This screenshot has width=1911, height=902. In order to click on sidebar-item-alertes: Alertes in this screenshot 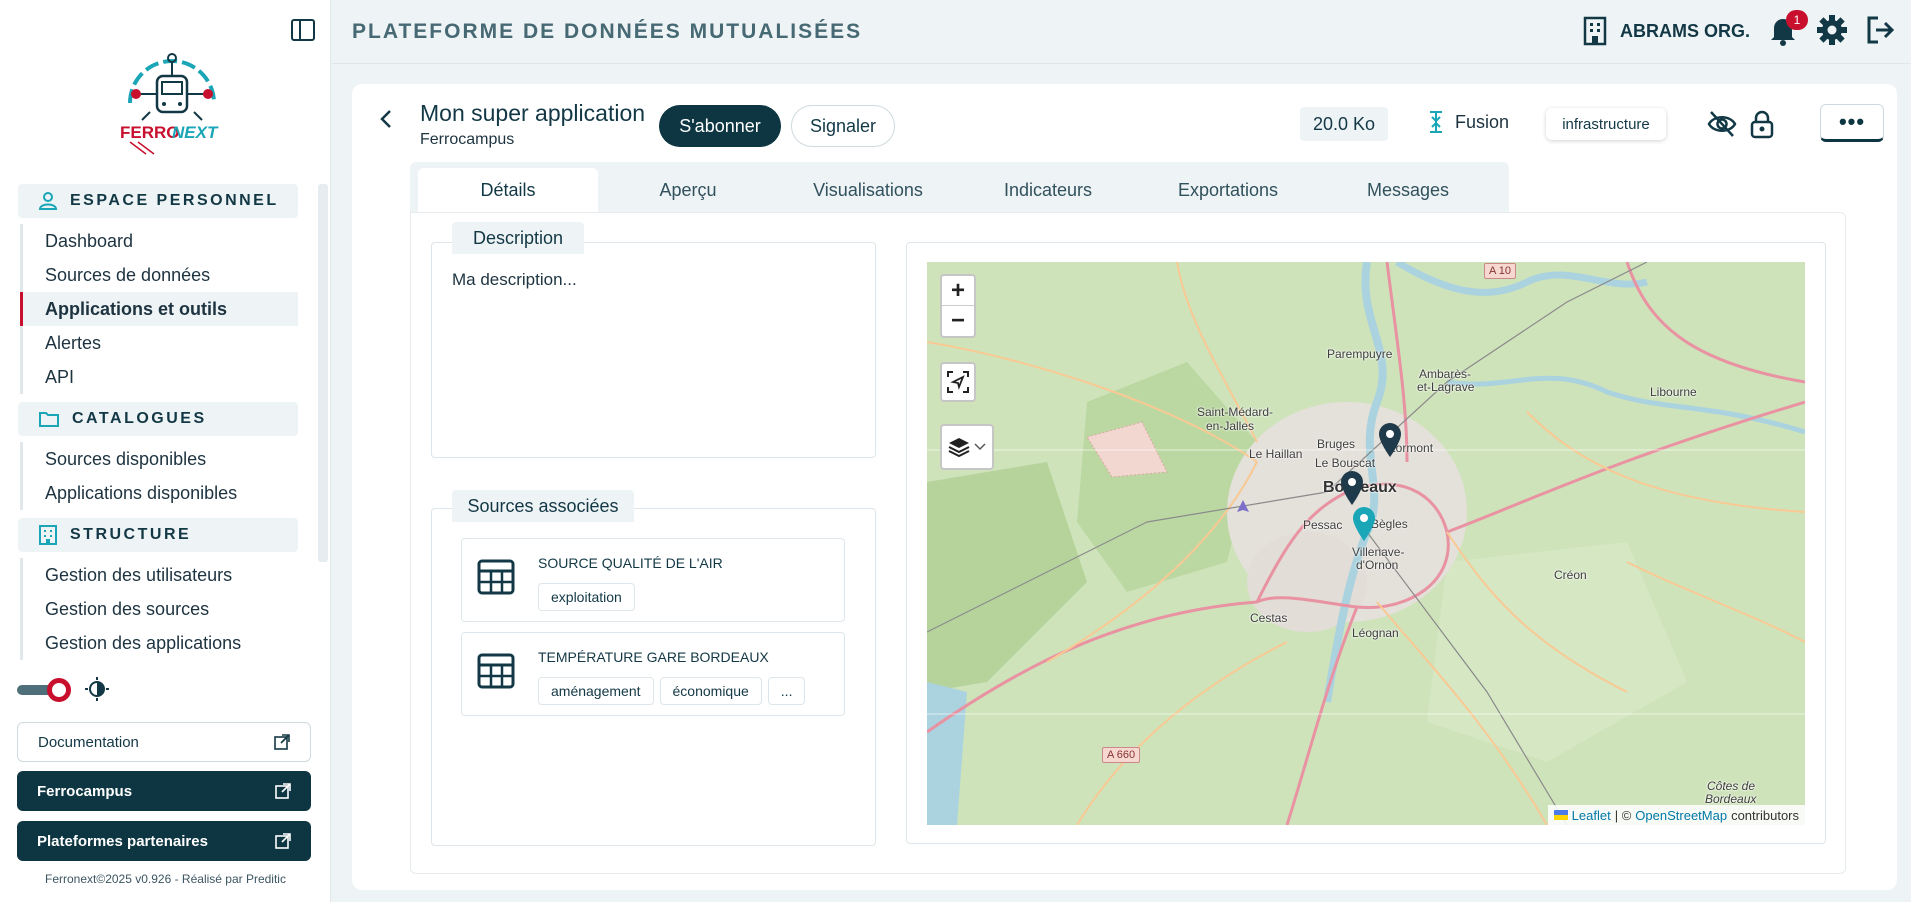, I will do `click(159, 343)`.